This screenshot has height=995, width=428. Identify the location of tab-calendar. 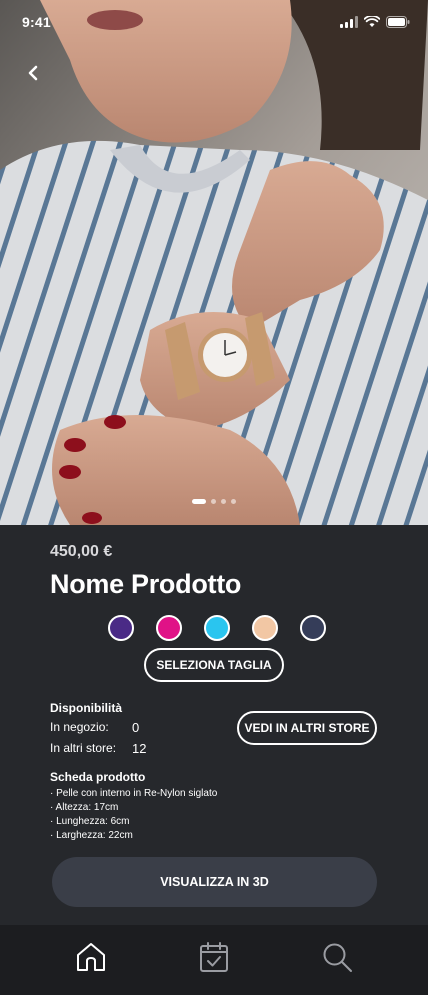
(214, 957).